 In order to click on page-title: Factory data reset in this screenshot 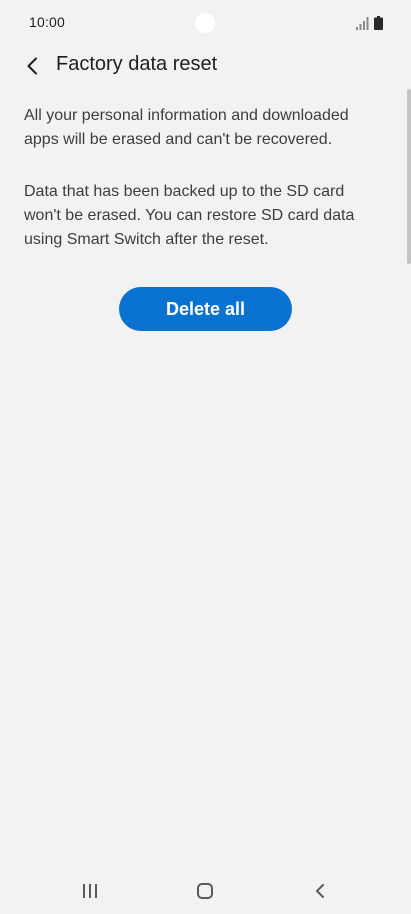, I will do `click(137, 64)`.